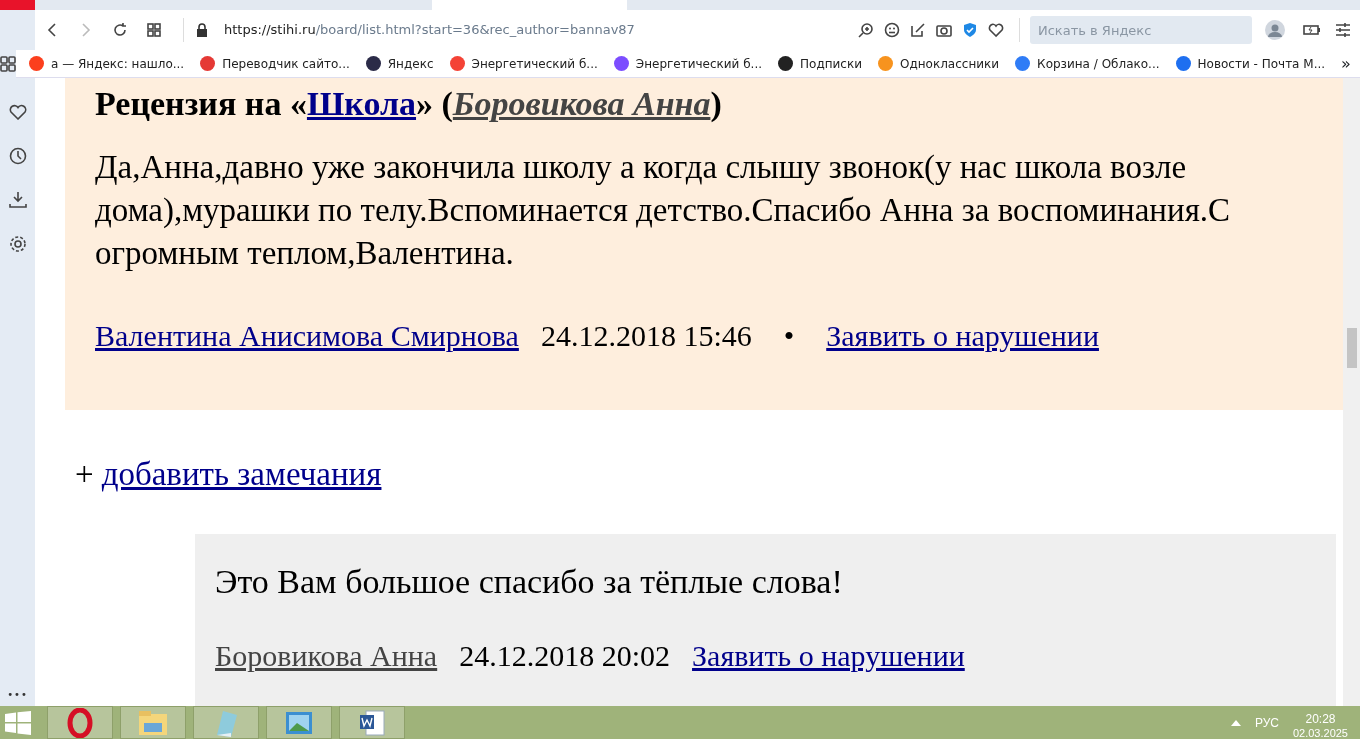 The width and height of the screenshot is (1360, 739). What do you see at coordinates (1351, 392) in the screenshot?
I see `scrollbar` at bounding box center [1351, 392].